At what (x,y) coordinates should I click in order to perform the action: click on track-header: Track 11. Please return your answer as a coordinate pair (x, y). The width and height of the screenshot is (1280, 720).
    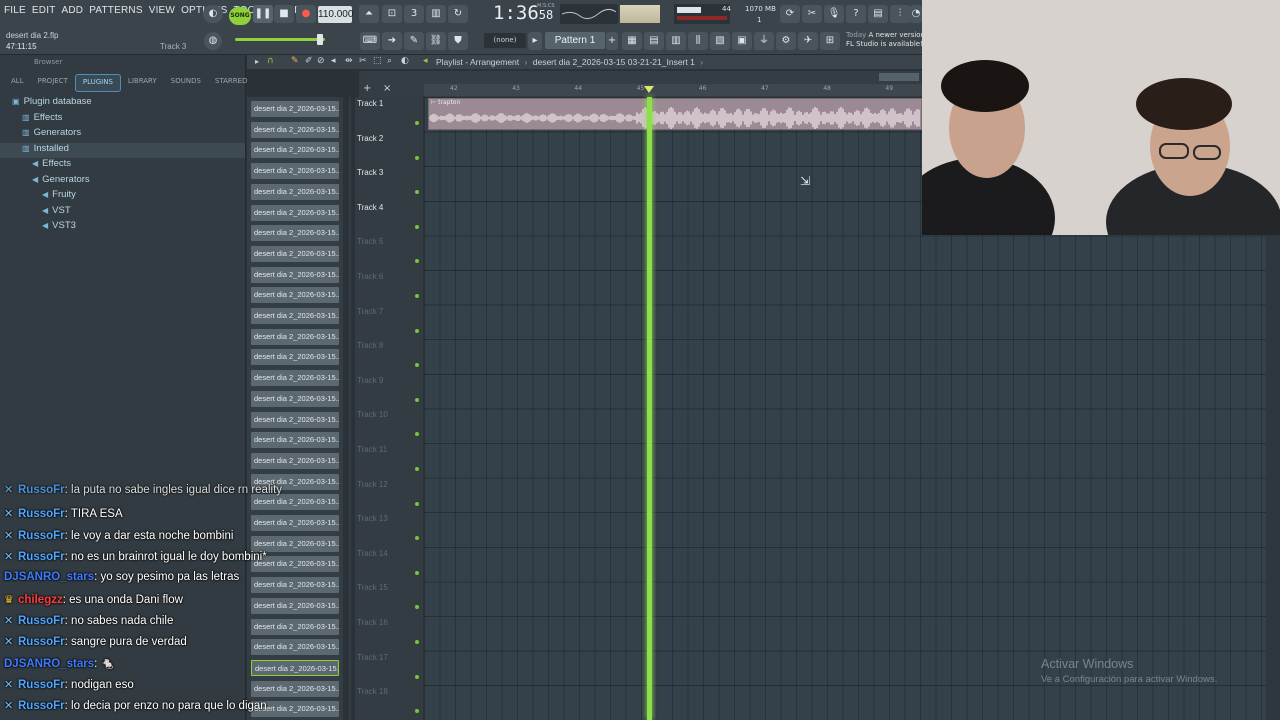
    Looking at the image, I should click on (388, 462).